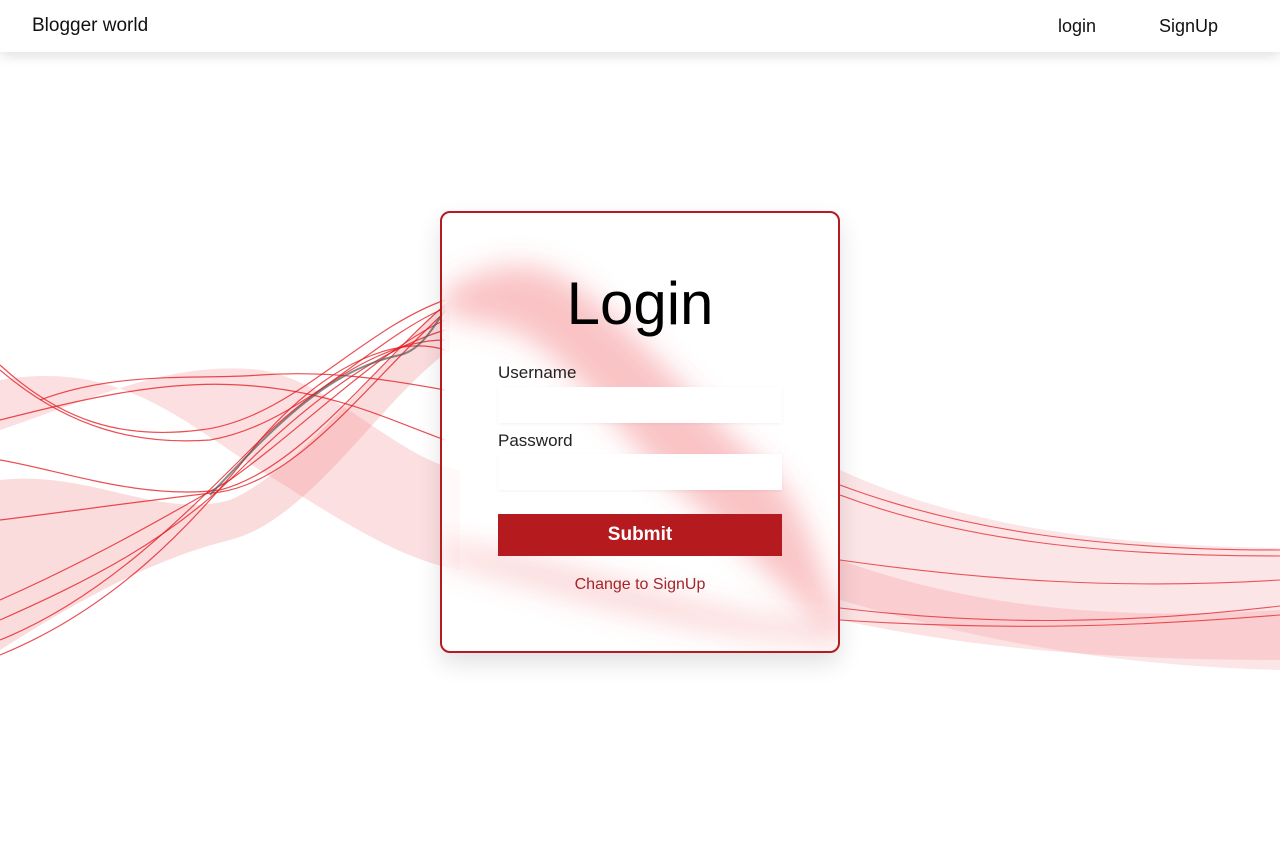  What do you see at coordinates (640, 303) in the screenshot?
I see `login-title: Login` at bounding box center [640, 303].